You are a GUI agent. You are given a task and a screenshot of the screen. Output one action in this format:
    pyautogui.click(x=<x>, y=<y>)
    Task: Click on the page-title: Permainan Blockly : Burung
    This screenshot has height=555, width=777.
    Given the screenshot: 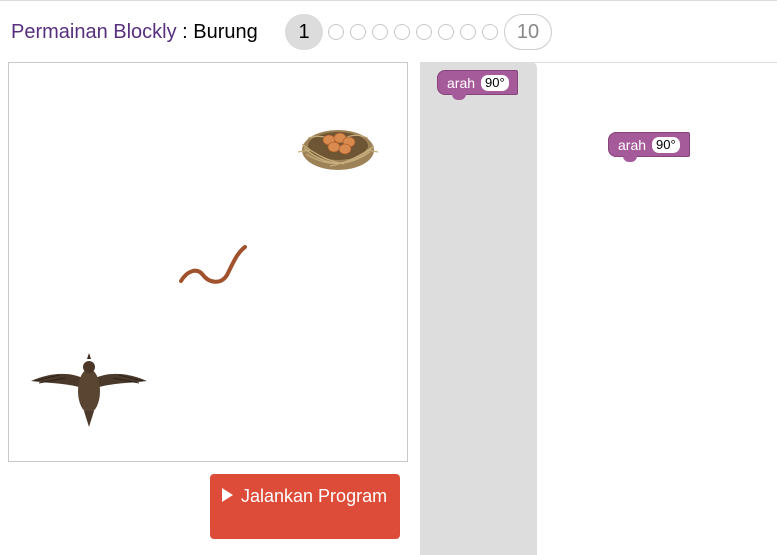 What is the action you would take?
    pyautogui.click(x=134, y=32)
    